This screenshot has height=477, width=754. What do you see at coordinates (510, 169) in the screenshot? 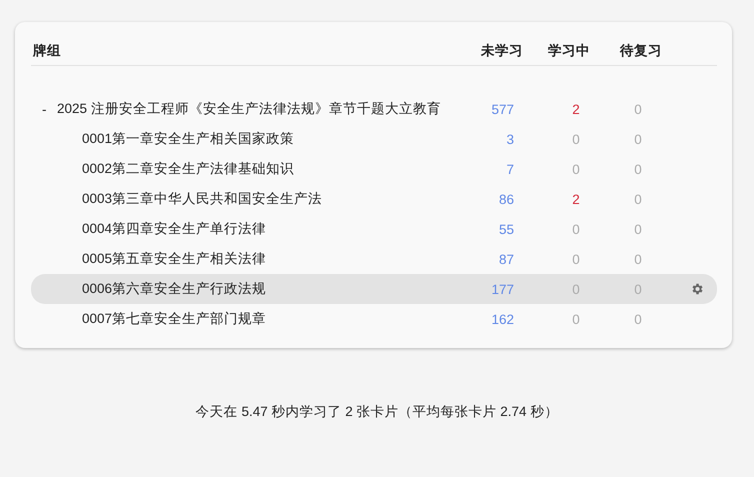
I see `count-cell: 7` at bounding box center [510, 169].